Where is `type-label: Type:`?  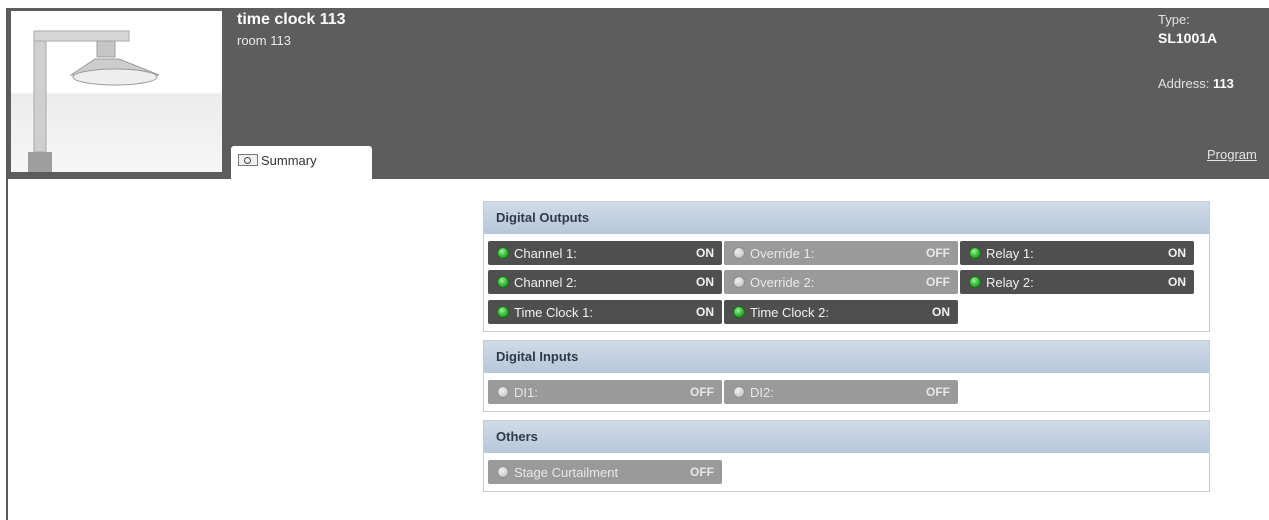
type-label: Type: is located at coordinates (1174, 19).